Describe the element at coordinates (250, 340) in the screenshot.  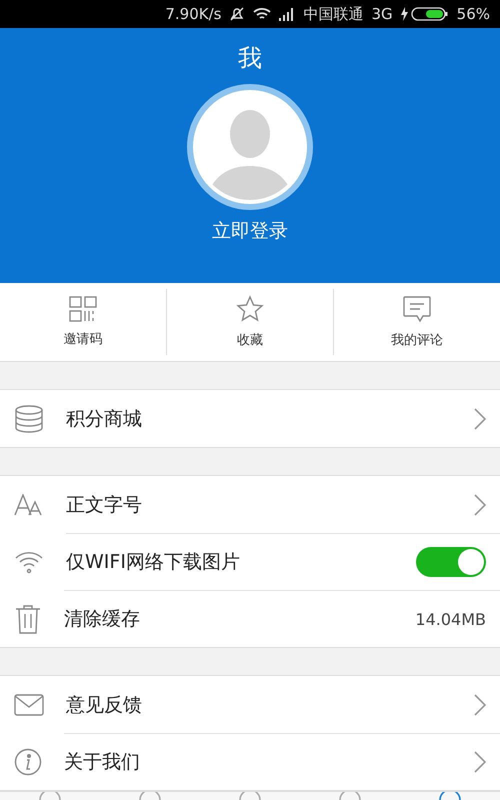
I see `shortcut-label: 收藏` at that location.